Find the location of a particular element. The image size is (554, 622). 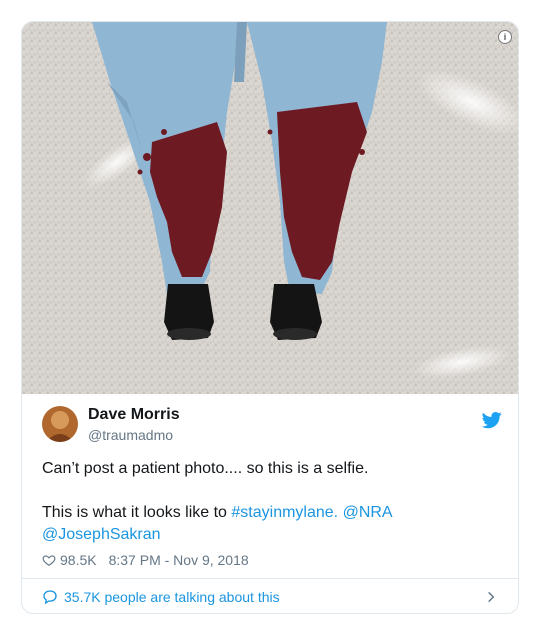

conversation-link: 35.7K people are talking about this is located at coordinates (270, 596).